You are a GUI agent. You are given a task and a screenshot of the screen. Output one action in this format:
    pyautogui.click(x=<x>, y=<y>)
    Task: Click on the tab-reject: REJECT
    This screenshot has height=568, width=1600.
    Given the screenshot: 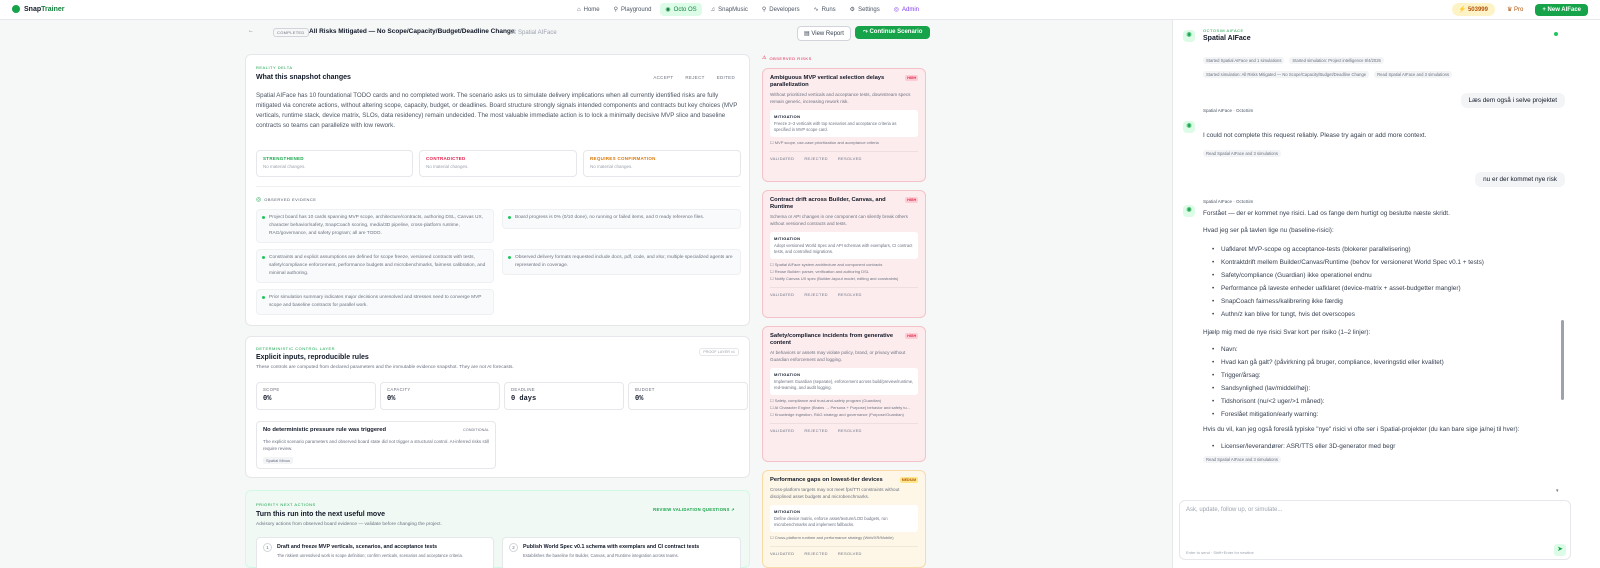 What is the action you would take?
    pyautogui.click(x=694, y=77)
    